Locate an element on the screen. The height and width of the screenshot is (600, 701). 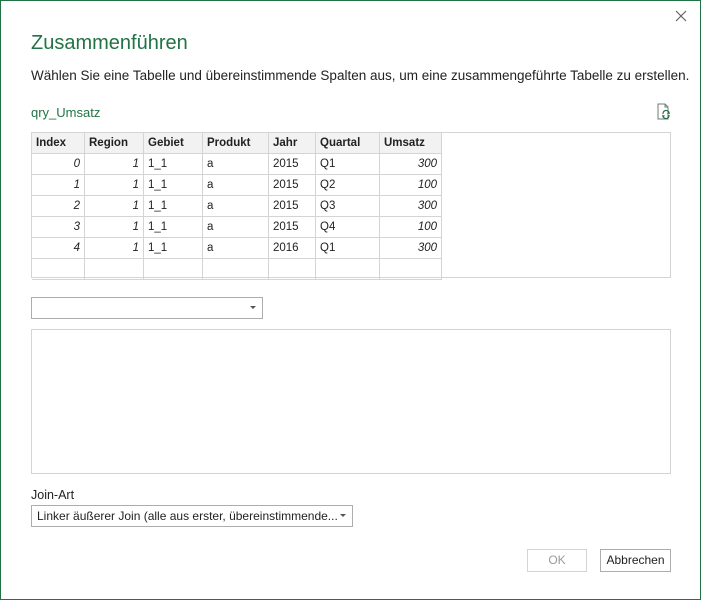
dialog-title: Zusammenführen is located at coordinates (109, 43).